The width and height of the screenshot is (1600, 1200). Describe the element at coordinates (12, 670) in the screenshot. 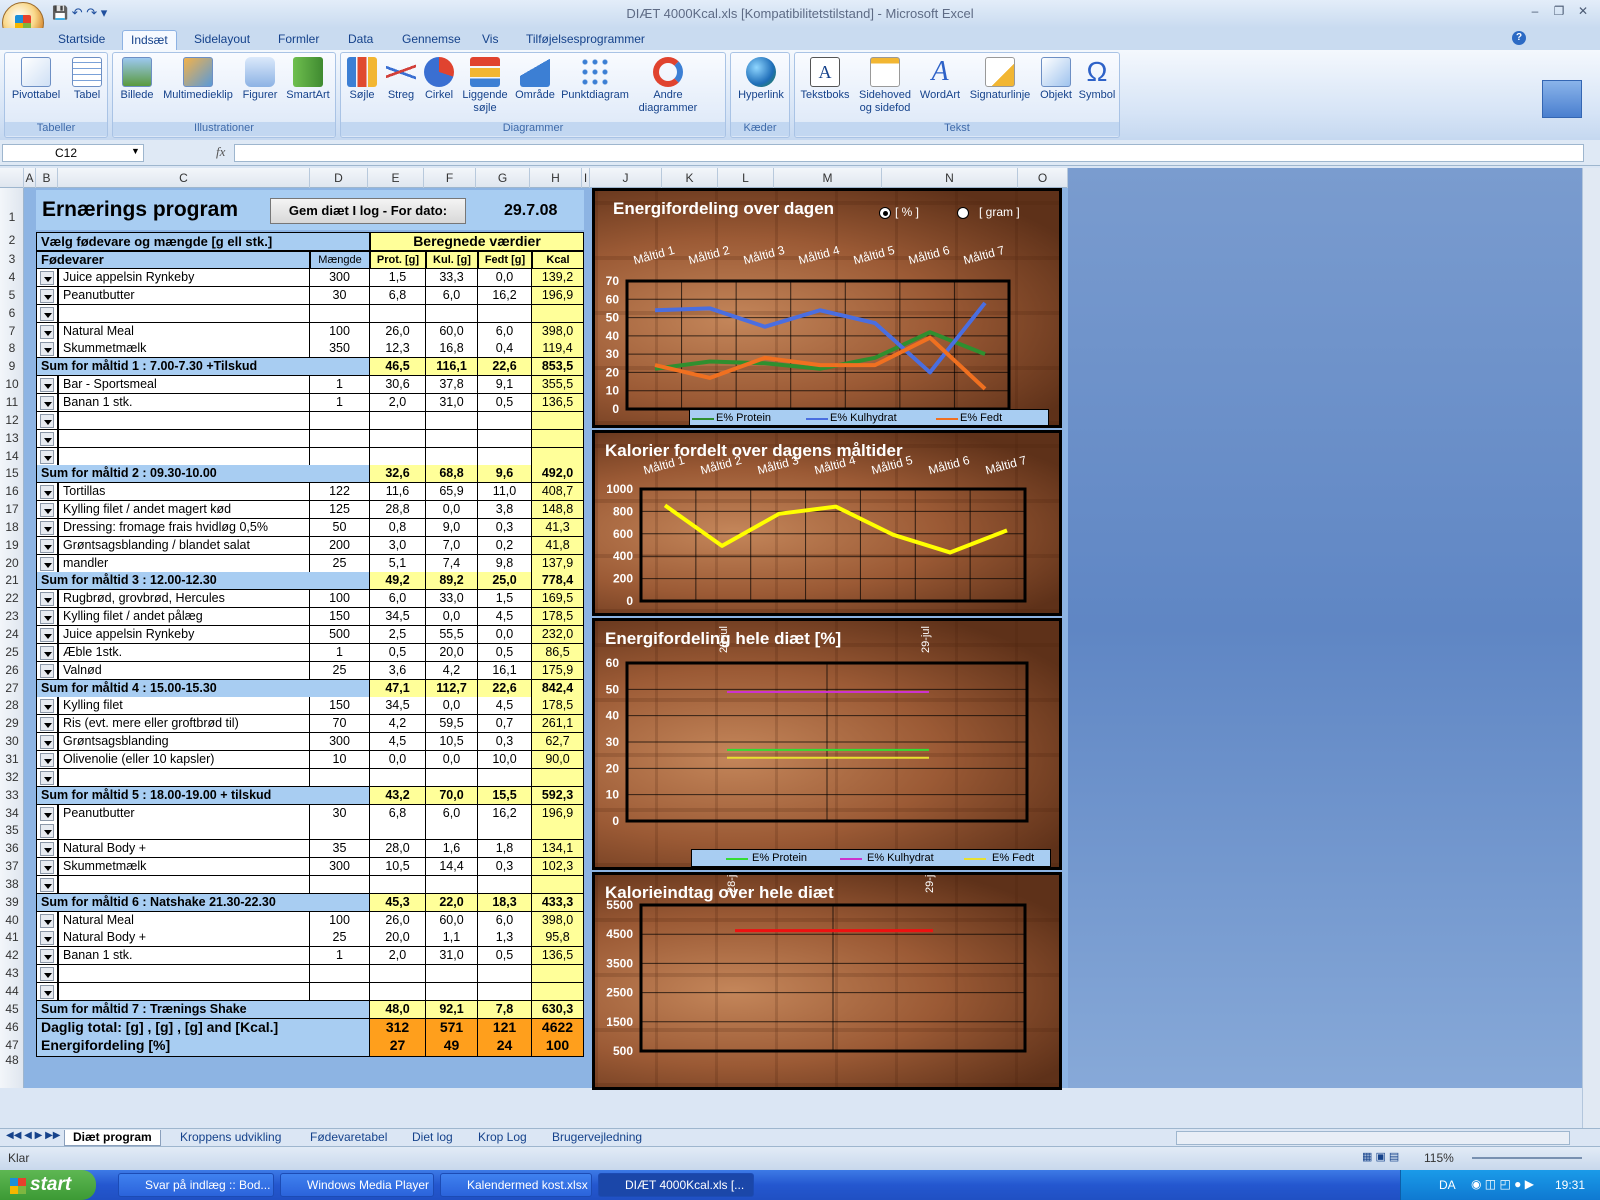

I see `row-header: 26` at that location.